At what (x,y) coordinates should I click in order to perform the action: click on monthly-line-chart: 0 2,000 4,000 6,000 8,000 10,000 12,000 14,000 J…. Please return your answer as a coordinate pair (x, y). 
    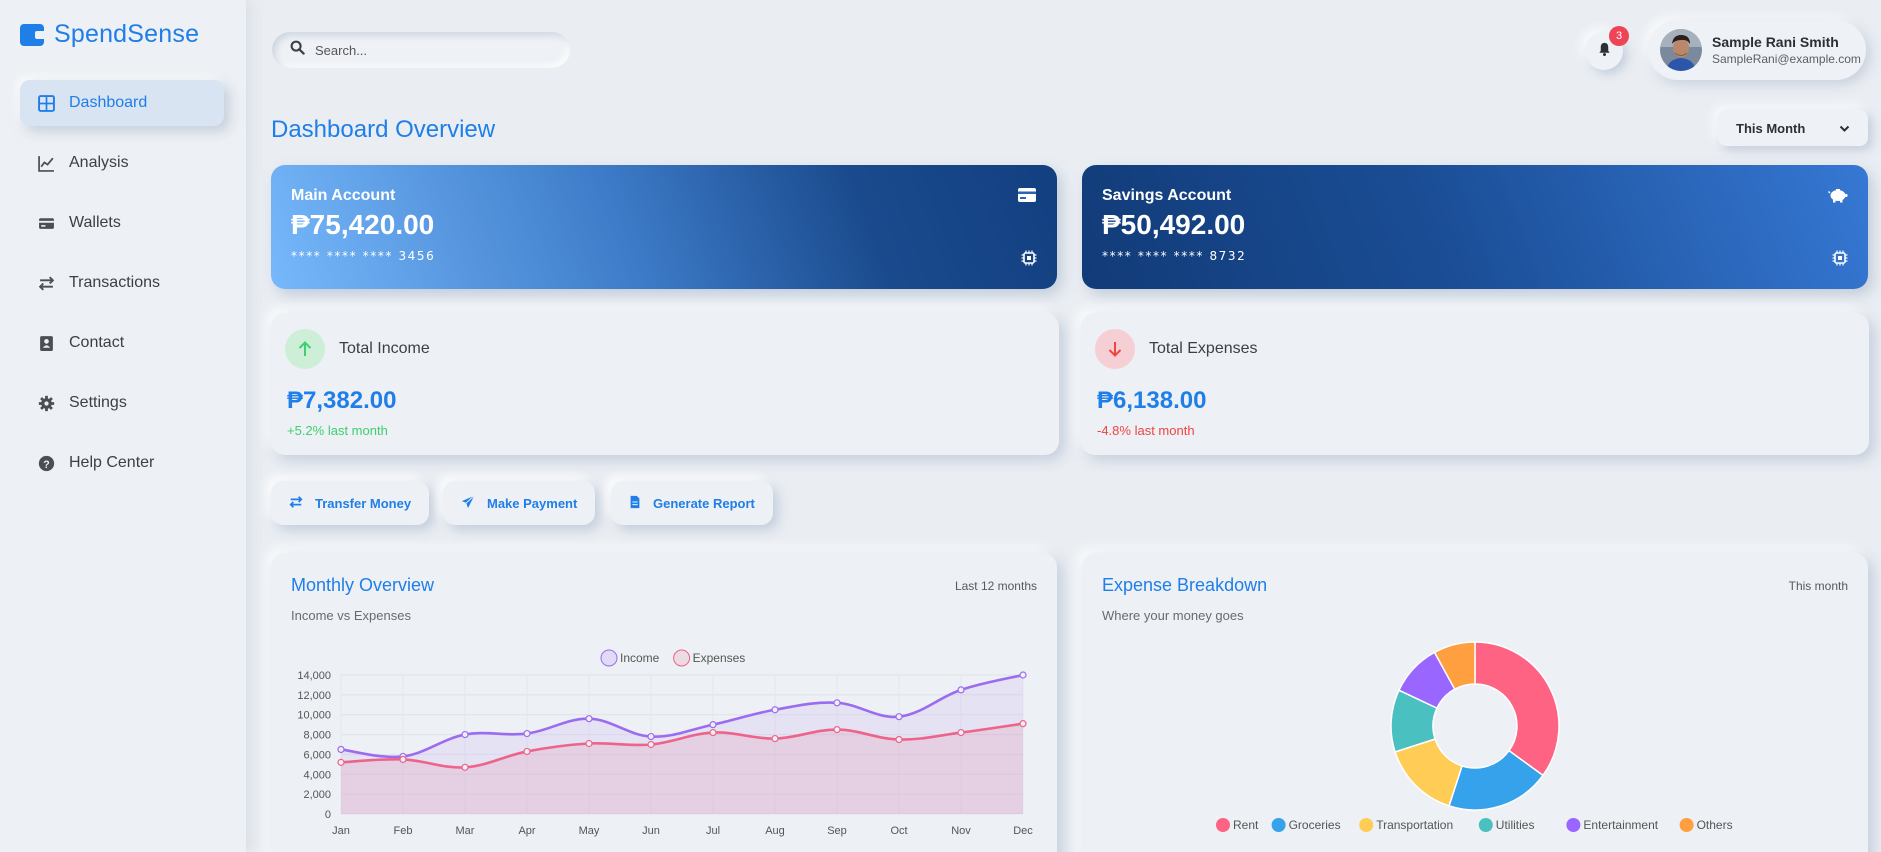
    Looking at the image, I should click on (665, 743).